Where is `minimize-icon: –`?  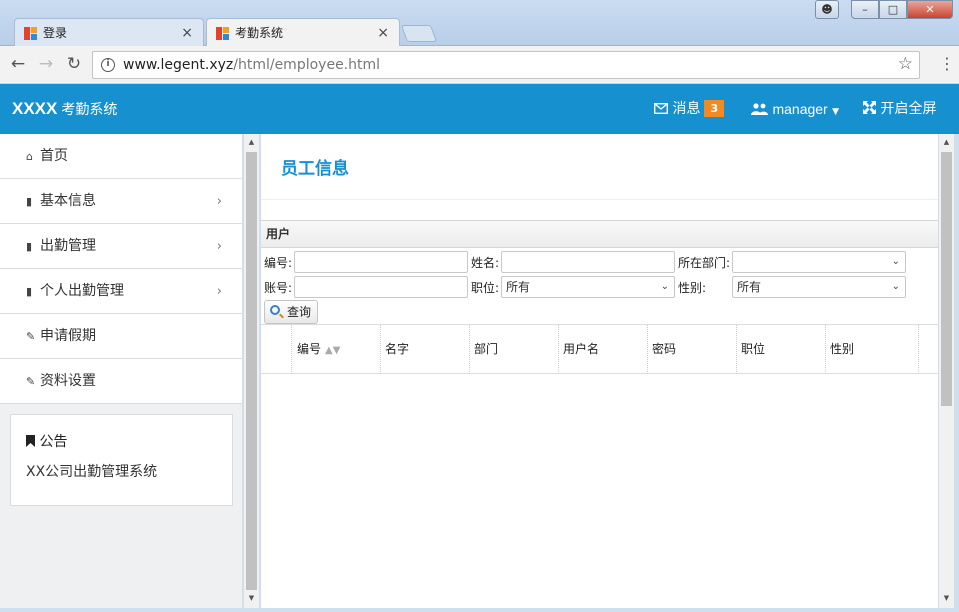
minimize-icon: – is located at coordinates (865, 9).